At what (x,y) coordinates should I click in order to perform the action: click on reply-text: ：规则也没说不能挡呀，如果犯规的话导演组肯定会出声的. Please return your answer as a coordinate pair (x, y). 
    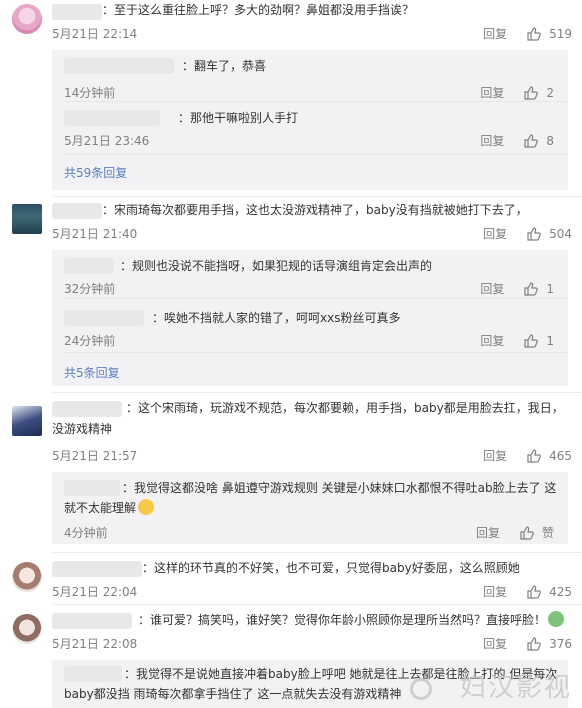
    Looking at the image, I should click on (276, 266).